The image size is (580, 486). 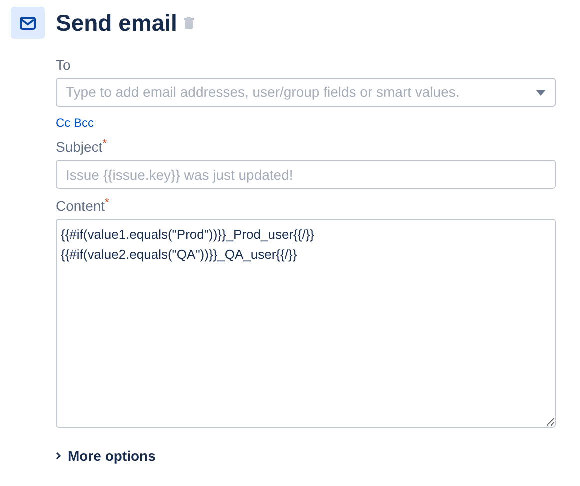 What do you see at coordinates (541, 93) in the screenshot?
I see `dropdown-arrow-icon` at bounding box center [541, 93].